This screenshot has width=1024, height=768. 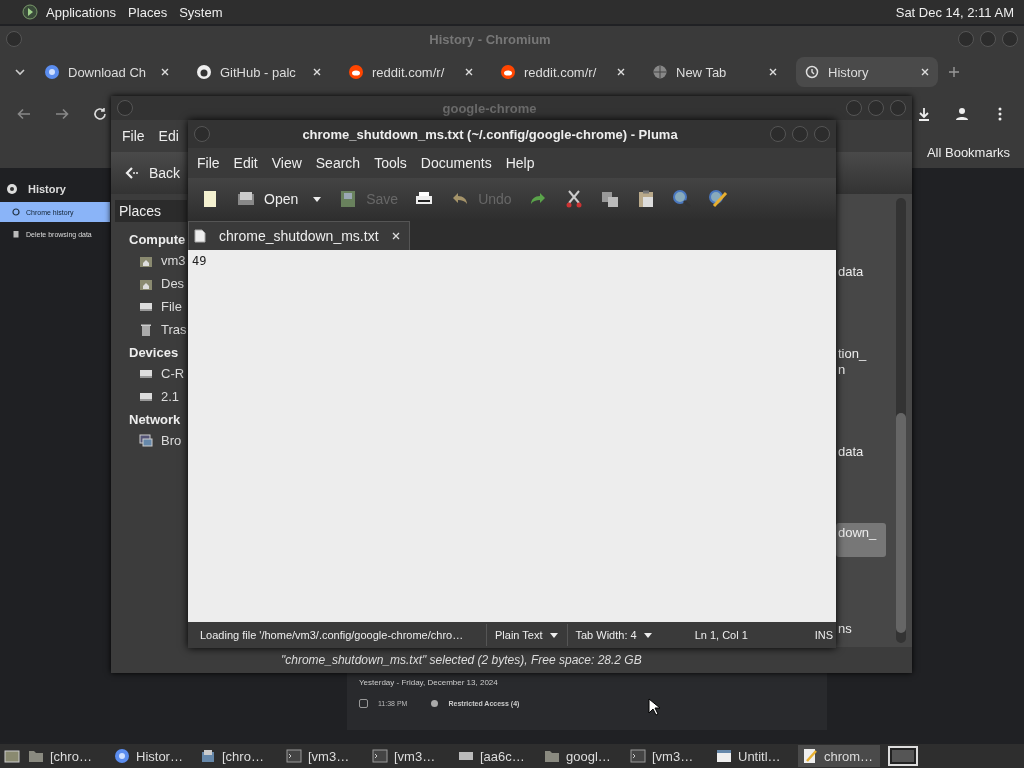 I want to click on places-dropdown: Places, so click(x=151, y=211).